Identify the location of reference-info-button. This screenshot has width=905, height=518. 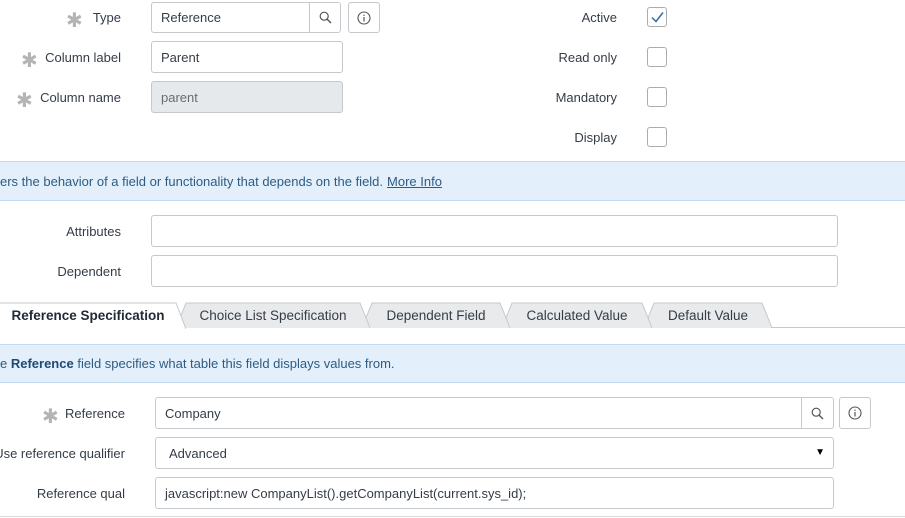
(855, 413).